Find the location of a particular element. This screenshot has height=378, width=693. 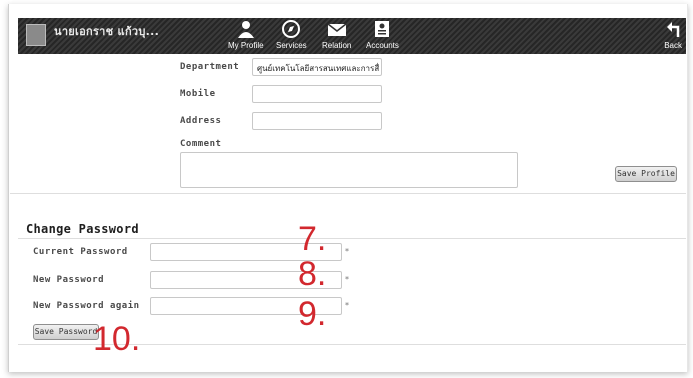

nav-accounts: Accounts is located at coordinates (382, 35).